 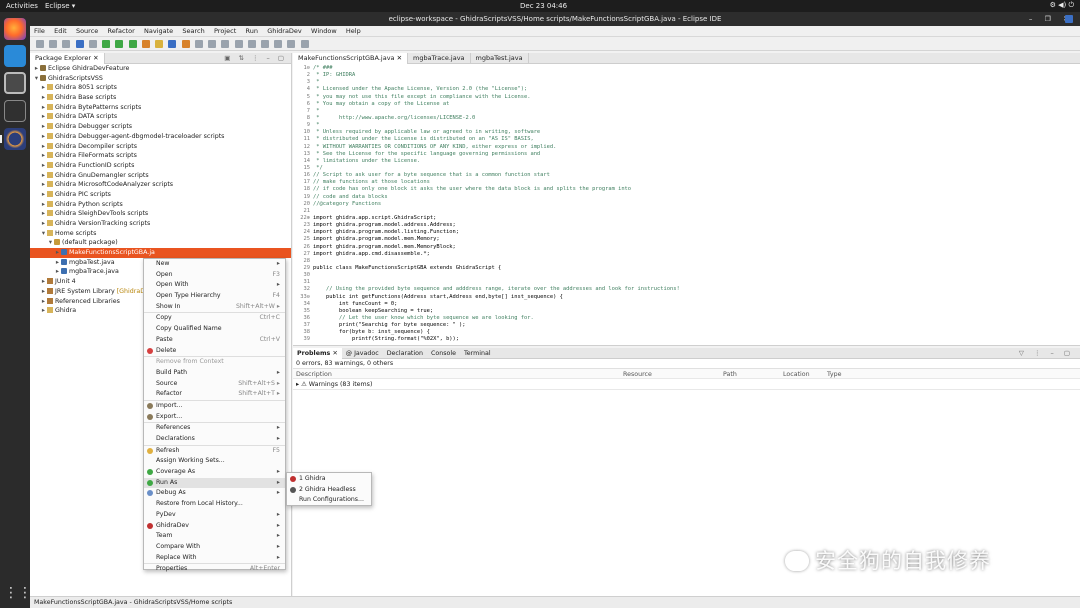 I want to click on tree-item: ▸ Ghidra BytePatterns scripts, so click(x=160, y=108).